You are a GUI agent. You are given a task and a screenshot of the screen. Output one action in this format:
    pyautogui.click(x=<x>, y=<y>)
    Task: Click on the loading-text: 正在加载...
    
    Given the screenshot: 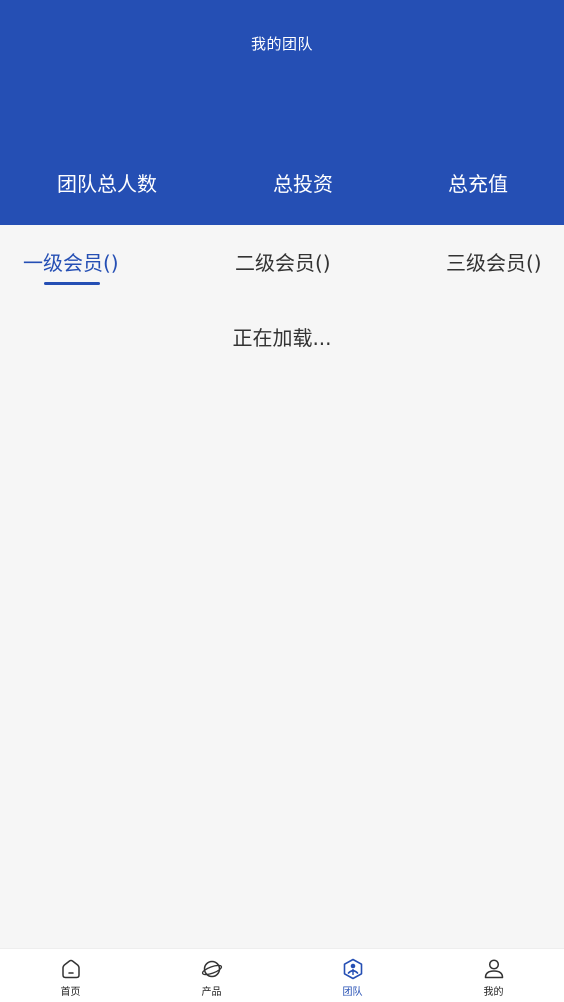 What is the action you would take?
    pyautogui.click(x=282, y=338)
    